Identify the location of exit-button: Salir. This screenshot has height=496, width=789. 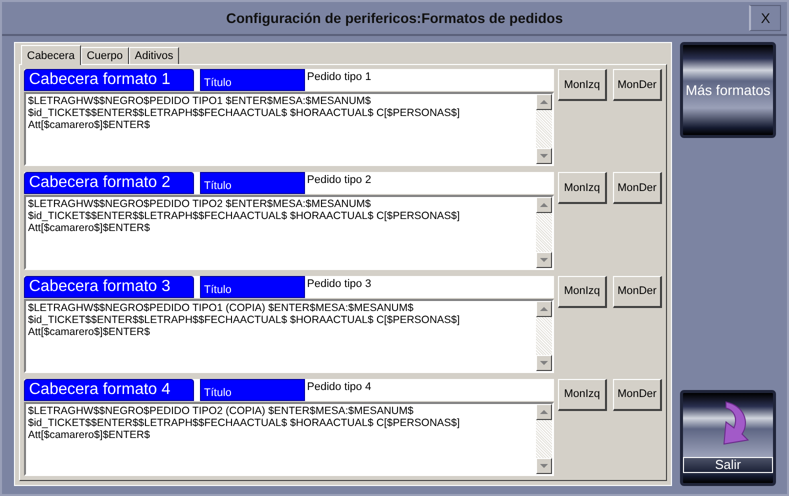
(728, 438).